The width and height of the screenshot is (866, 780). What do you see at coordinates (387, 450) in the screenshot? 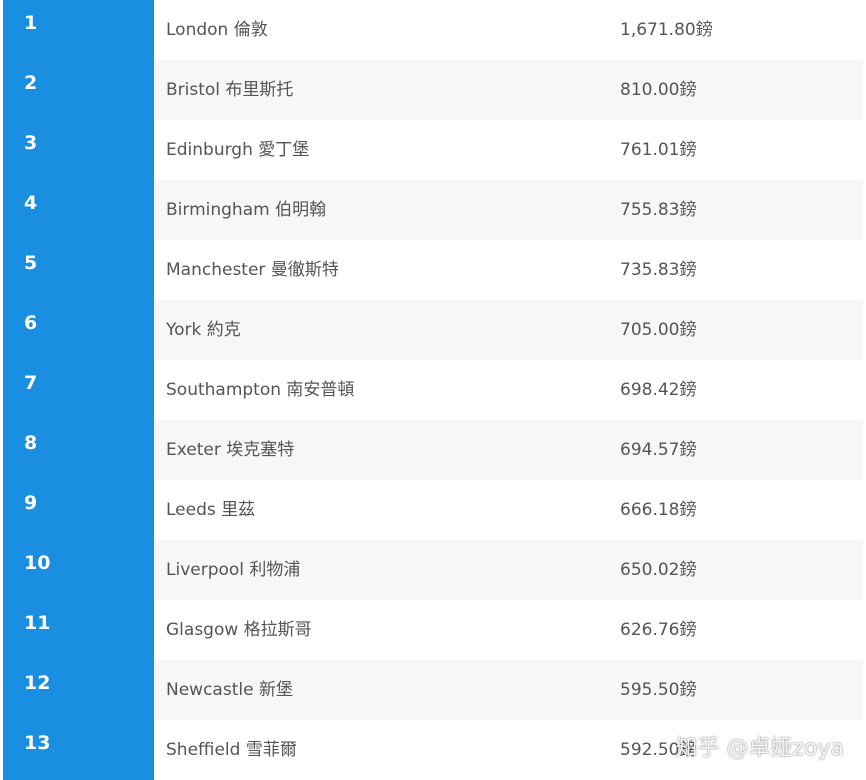
I see `city-cell: Exeter 埃克塞特` at bounding box center [387, 450].